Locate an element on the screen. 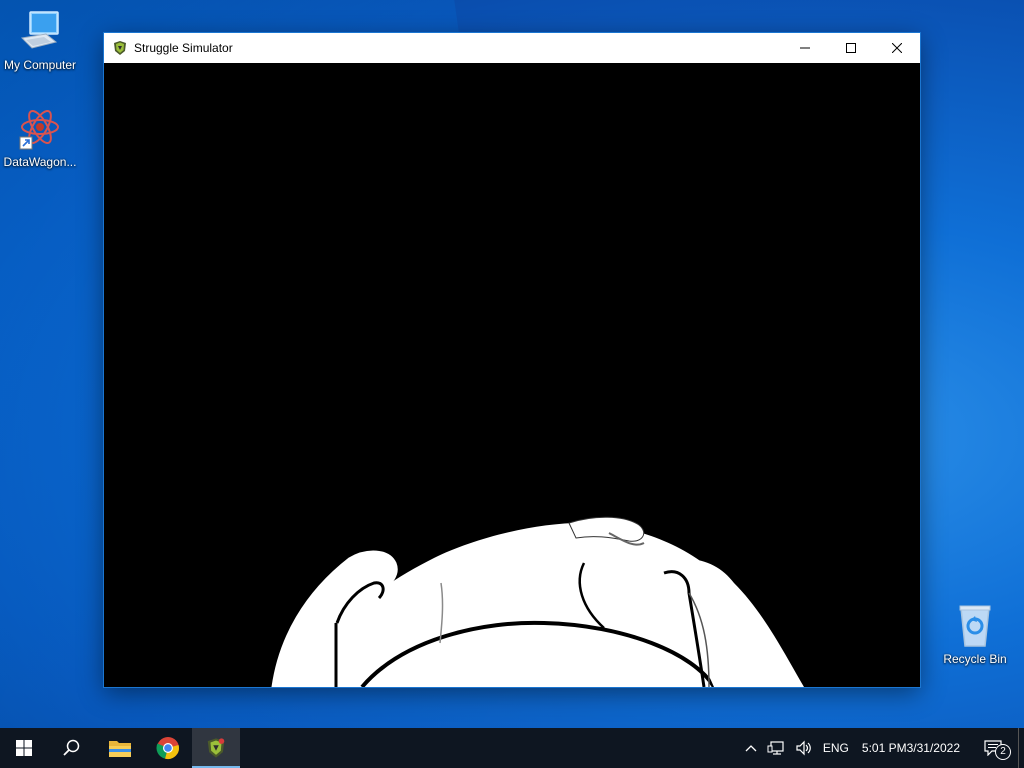 The width and height of the screenshot is (1024, 768). search-icon is located at coordinates (71, 747).